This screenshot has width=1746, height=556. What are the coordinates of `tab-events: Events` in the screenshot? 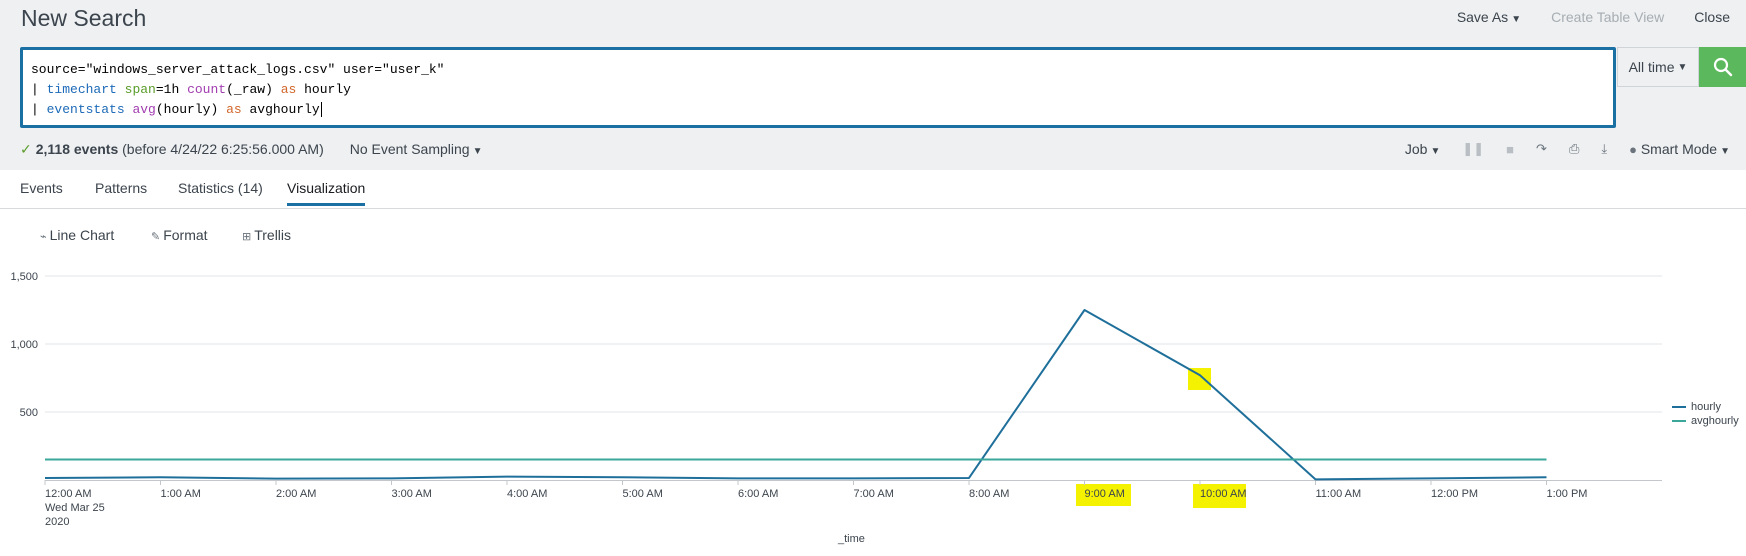 It's located at (41, 192).